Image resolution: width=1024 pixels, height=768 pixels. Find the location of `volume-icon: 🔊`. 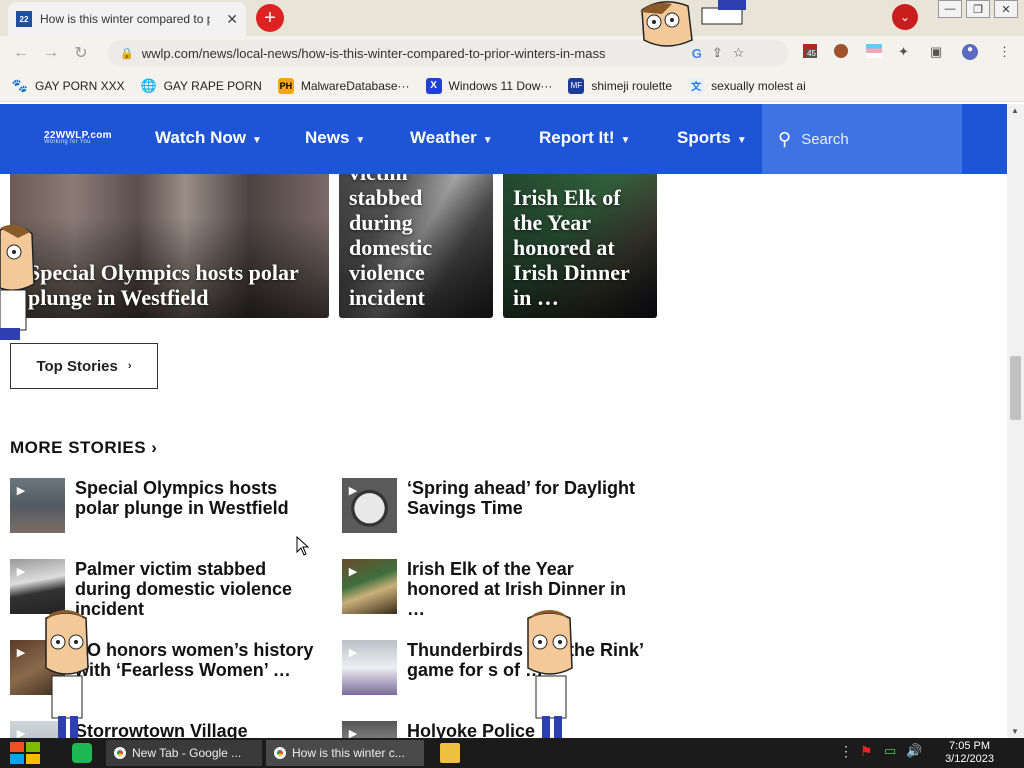

volume-icon: 🔊 is located at coordinates (916, 753).